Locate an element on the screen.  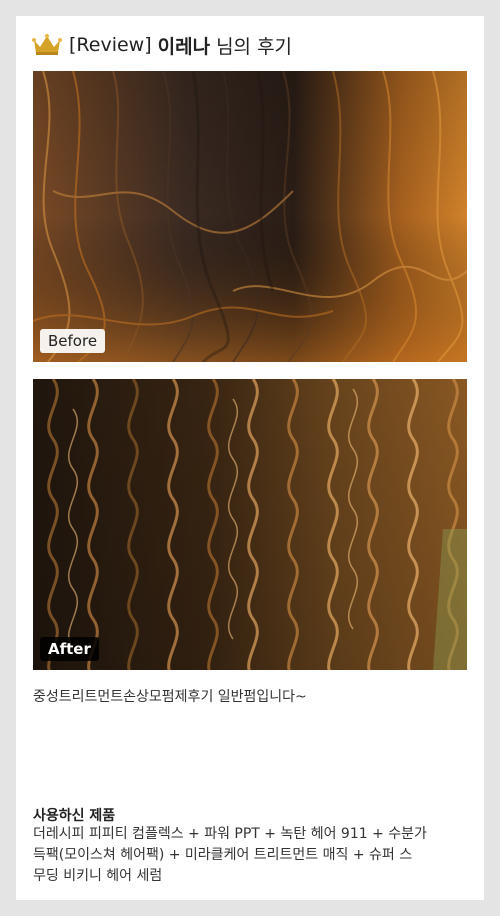
review-text: 중성트리트먼트손상모펌제후기 일반펌입니다~ is located at coordinates (170, 697).